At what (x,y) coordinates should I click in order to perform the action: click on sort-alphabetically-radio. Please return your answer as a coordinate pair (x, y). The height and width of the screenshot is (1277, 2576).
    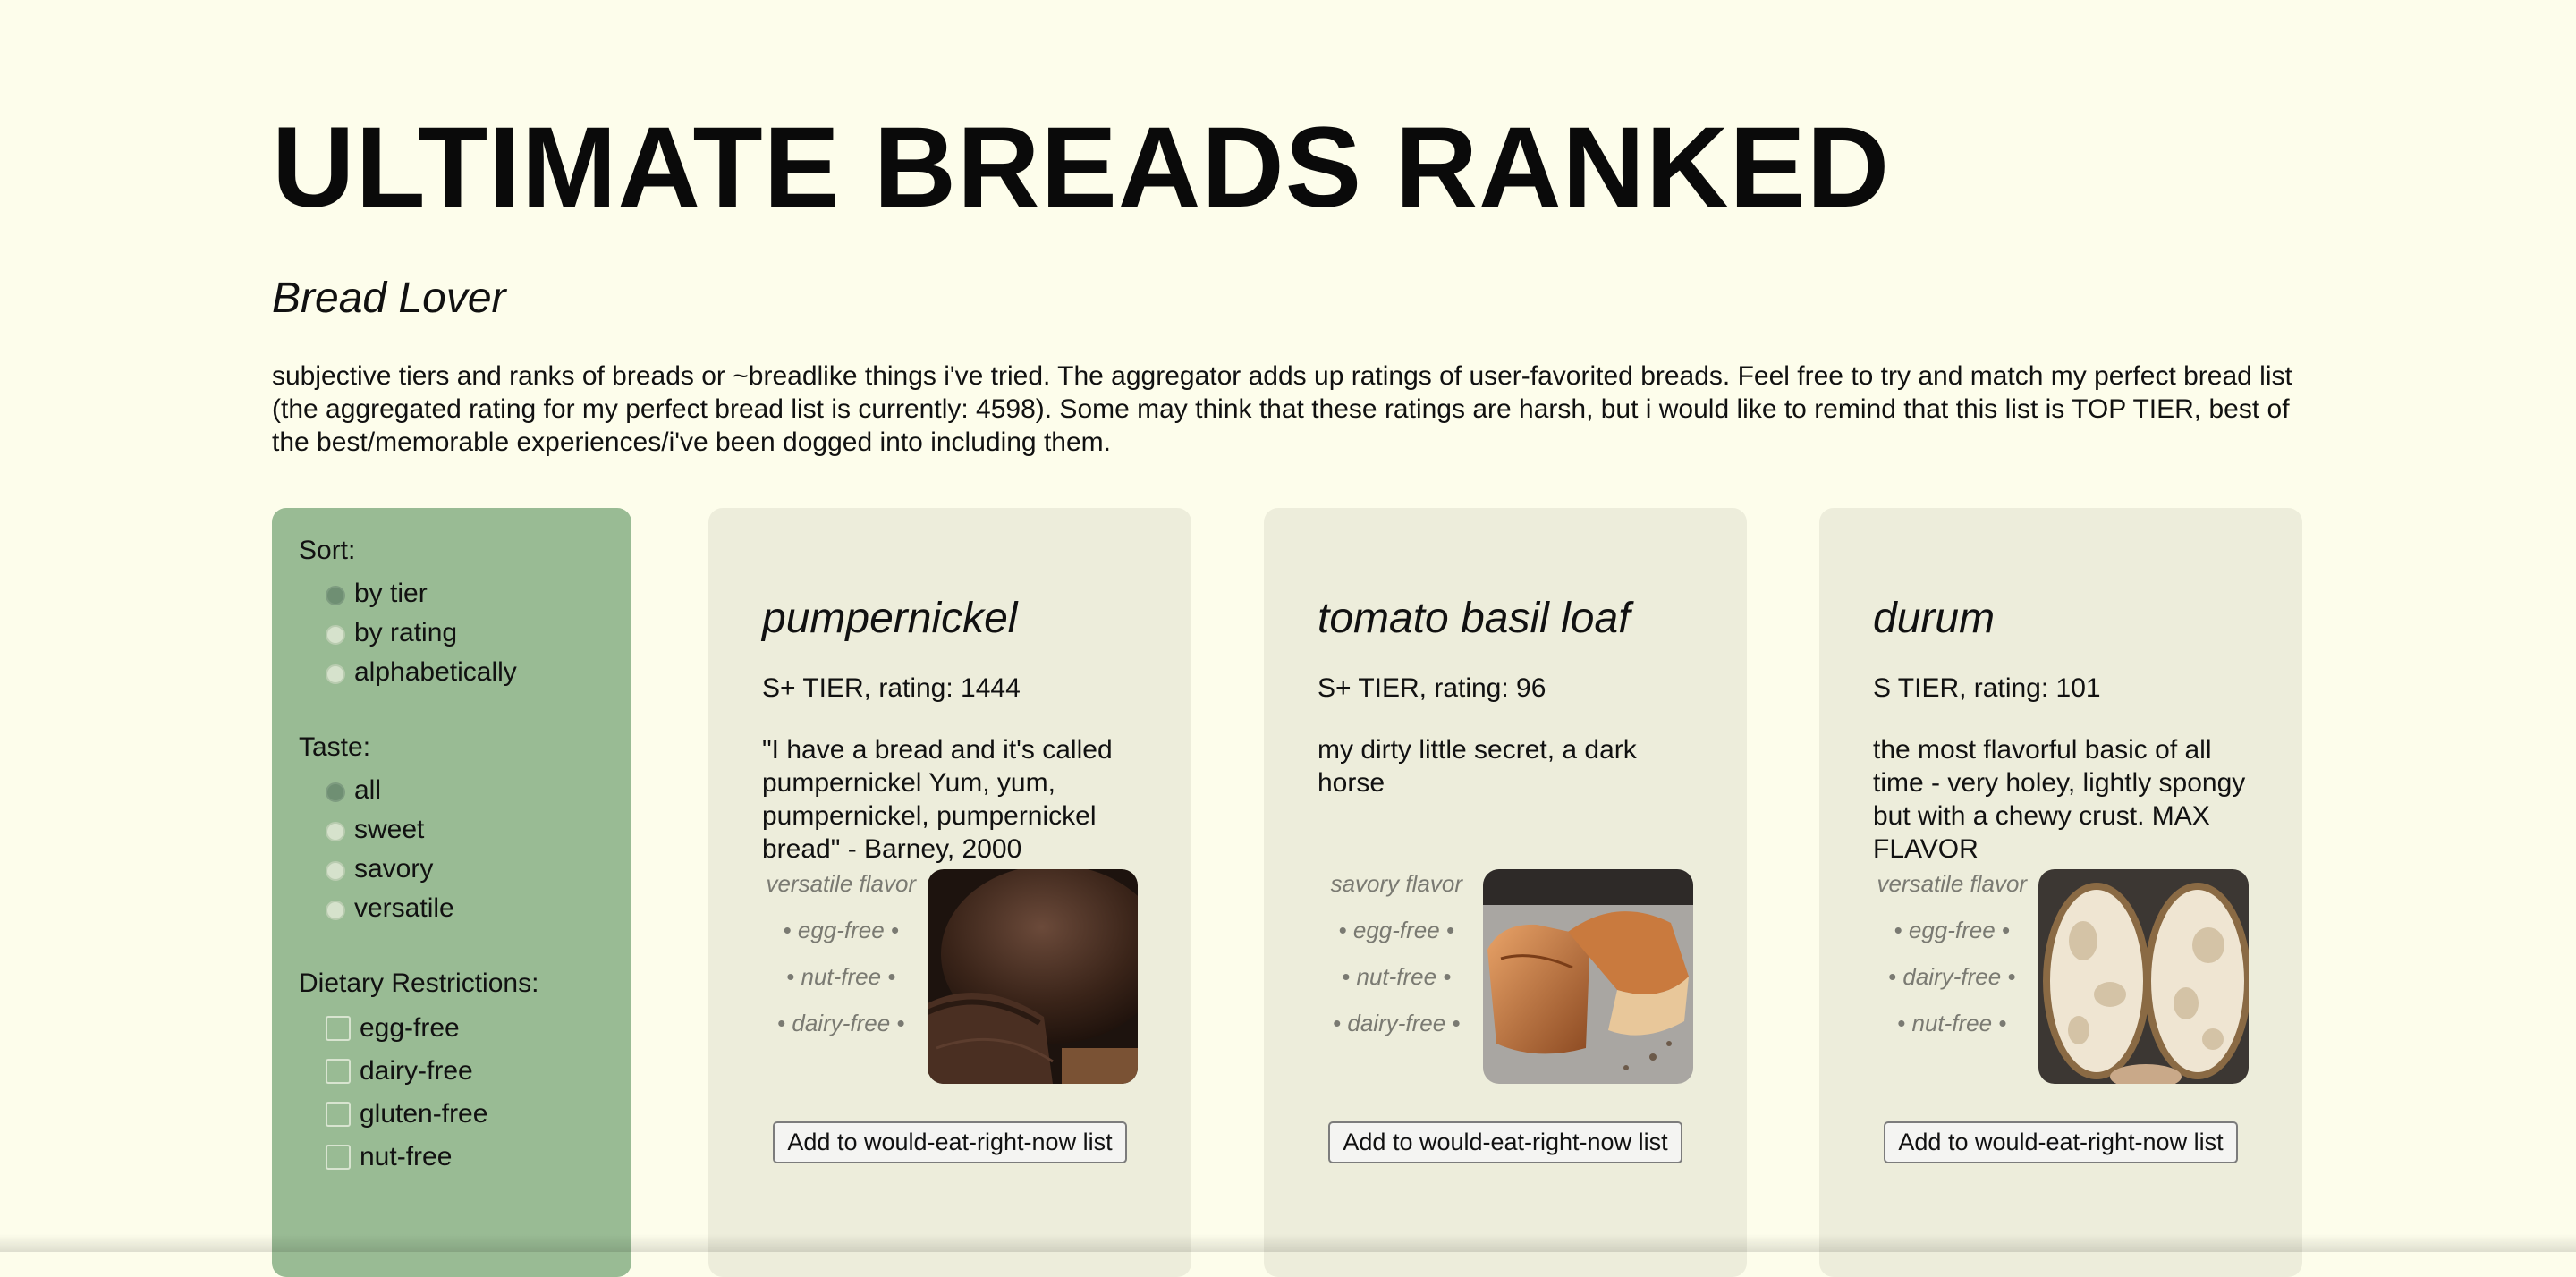
    Looking at the image, I should click on (335, 674).